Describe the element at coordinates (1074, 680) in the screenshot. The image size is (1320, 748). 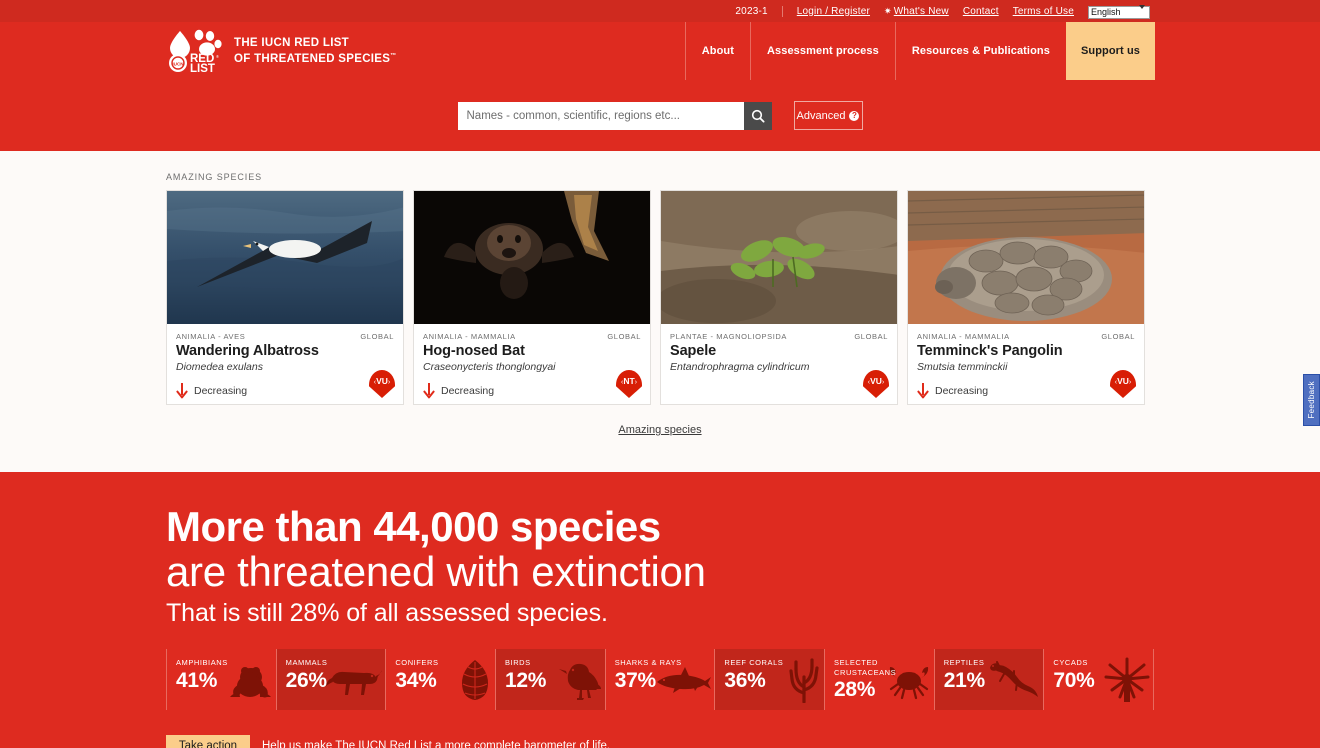
I see `stat-value: 70%` at that location.